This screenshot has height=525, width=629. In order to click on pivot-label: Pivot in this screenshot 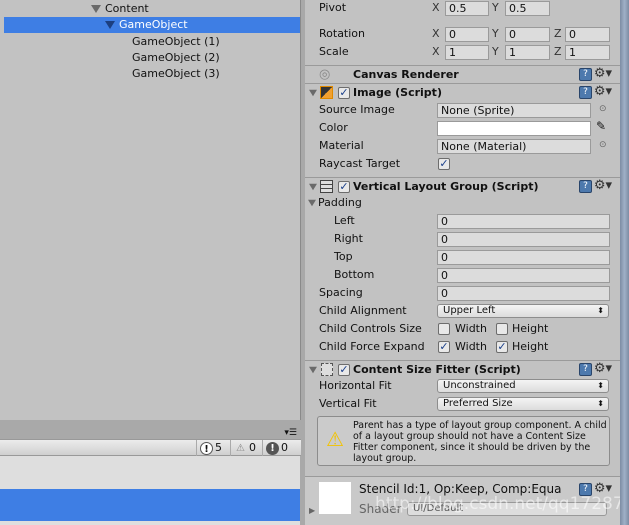, I will do `click(333, 7)`.